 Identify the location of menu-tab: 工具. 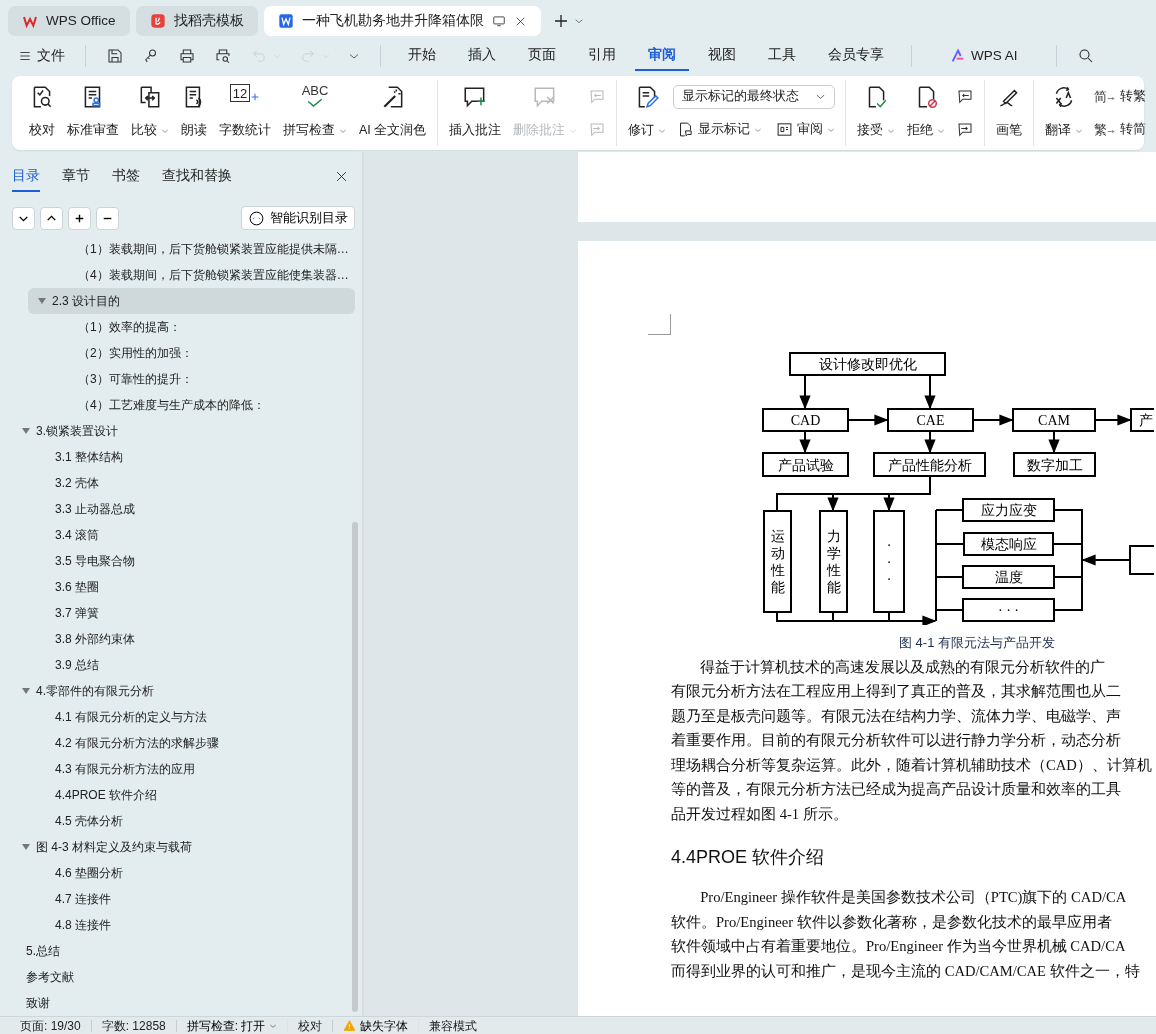
(782, 56).